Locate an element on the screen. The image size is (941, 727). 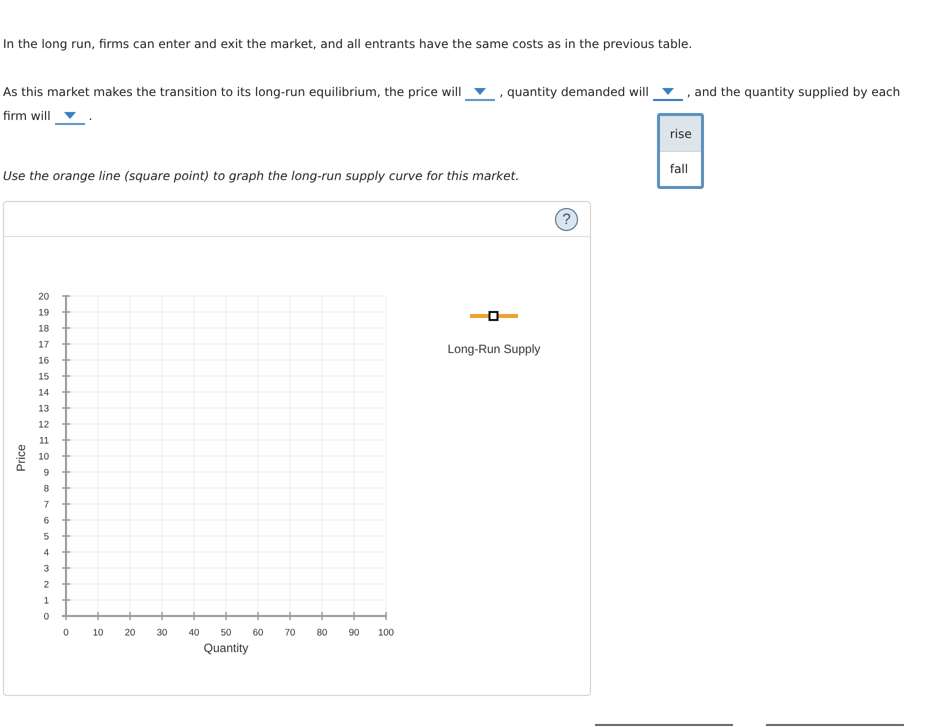
instruction-text: Use the orange line (square point) to graph the long-run supply curve for this market. is located at coordinates (261, 176).